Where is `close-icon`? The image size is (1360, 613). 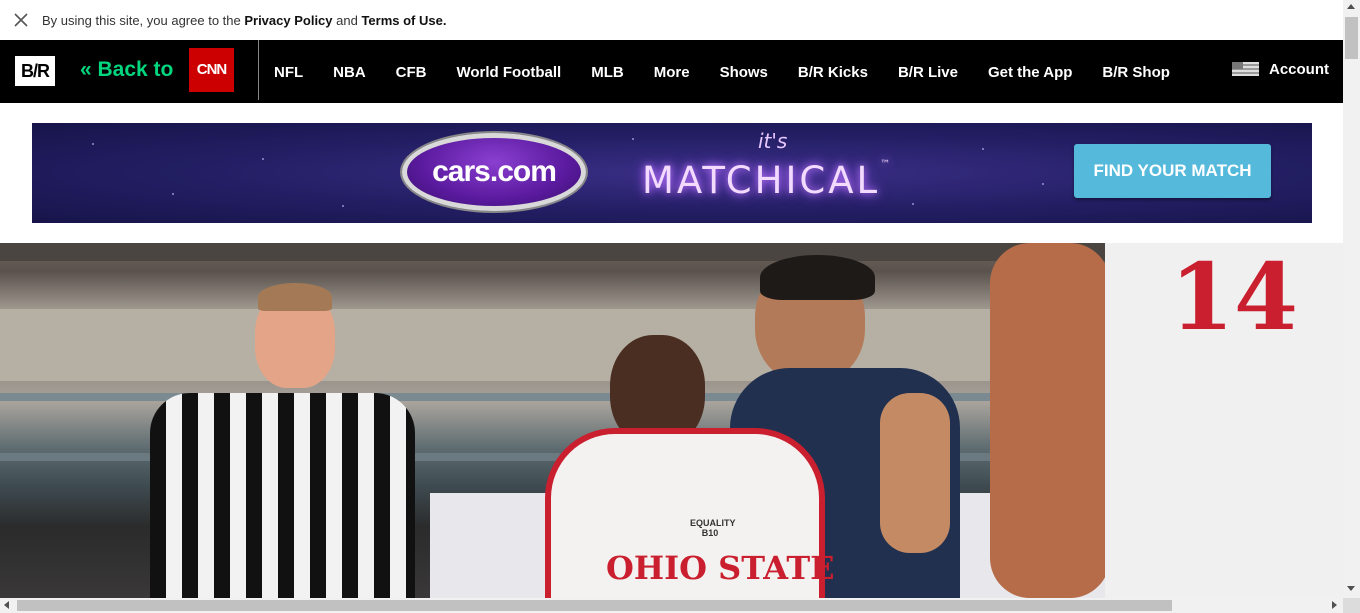
close-icon is located at coordinates (21, 20).